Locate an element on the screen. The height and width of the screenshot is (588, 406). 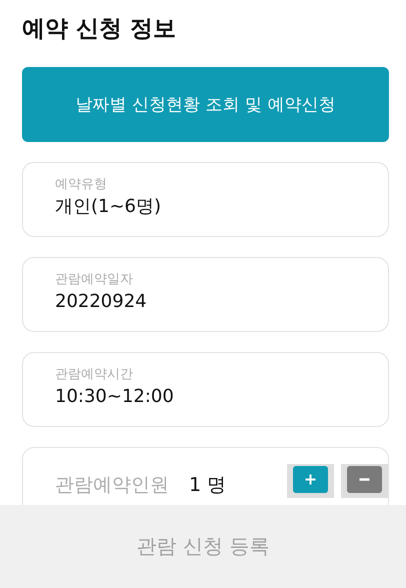
date-lookup-button: 날짜별 신청현황 조회 및 예약신청 is located at coordinates (205, 104).